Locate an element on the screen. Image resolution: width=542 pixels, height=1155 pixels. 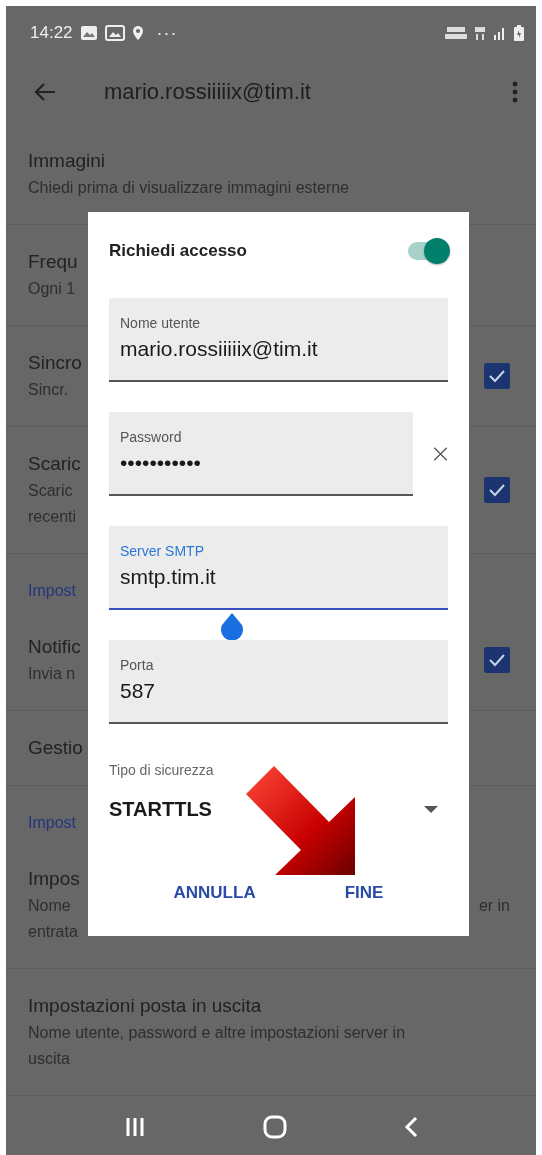
setting-title: Notific is located at coordinates (54, 647).